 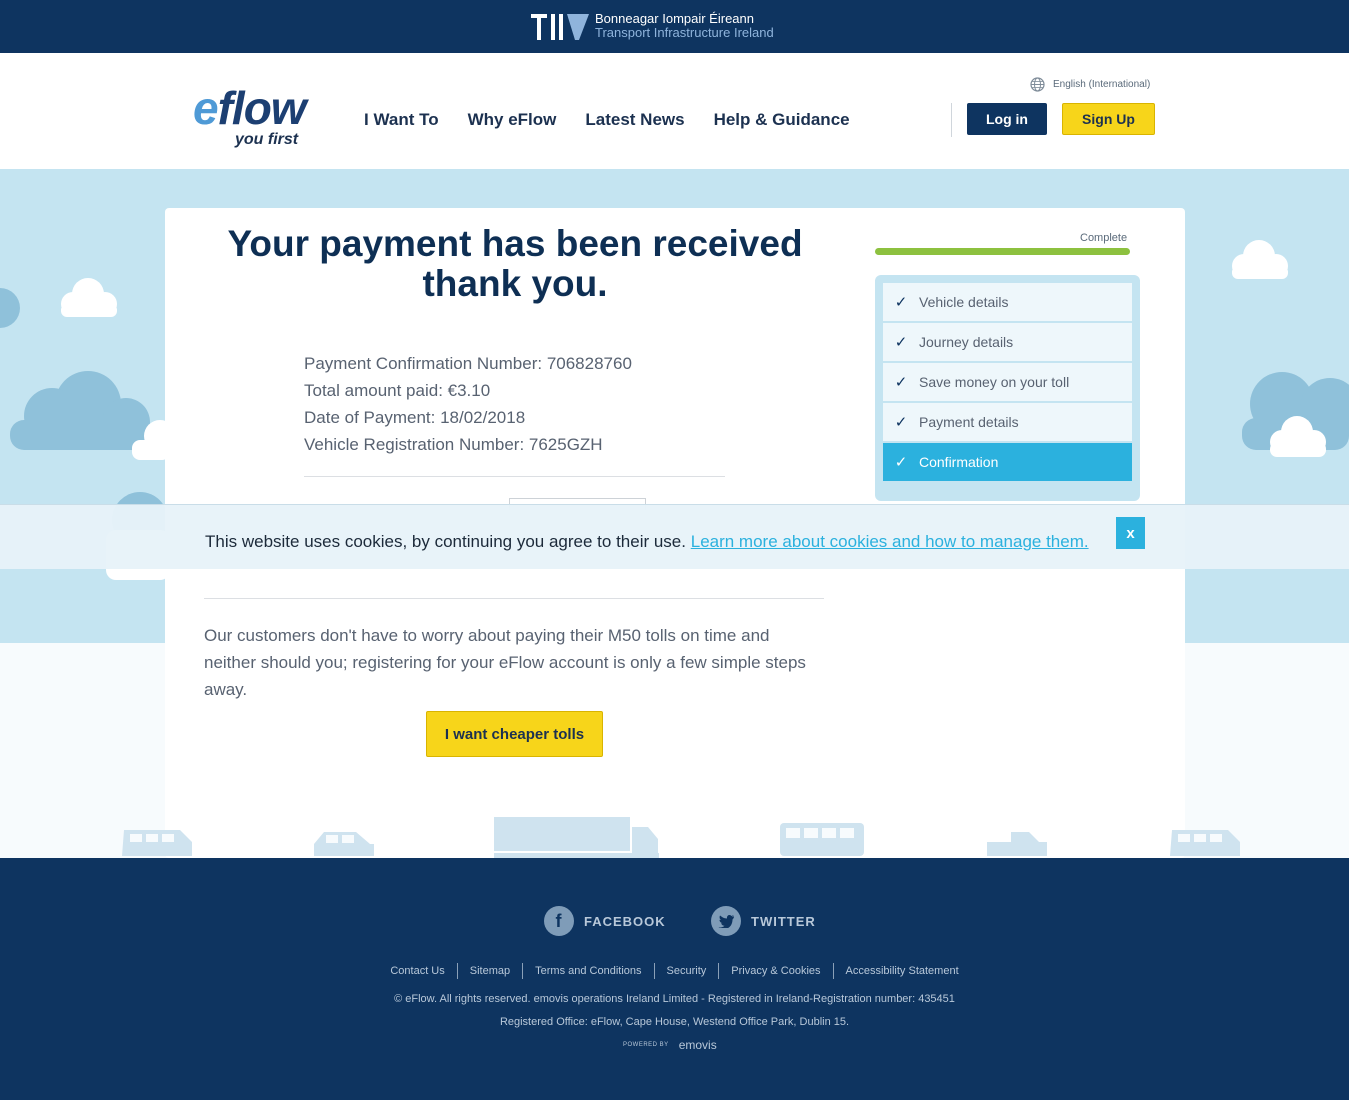 What do you see at coordinates (783, 921) in the screenshot?
I see `twitter-label: TWITTER` at bounding box center [783, 921].